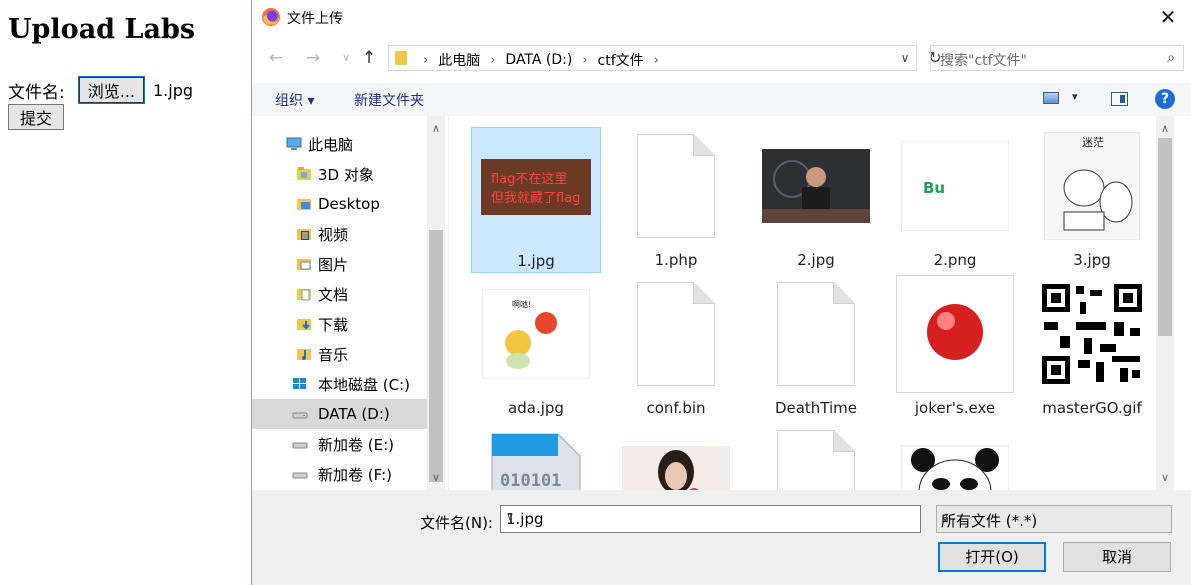 This screenshot has width=1191, height=585. What do you see at coordinates (536, 408) in the screenshot?
I see `file-name: ada.jpg` at bounding box center [536, 408].